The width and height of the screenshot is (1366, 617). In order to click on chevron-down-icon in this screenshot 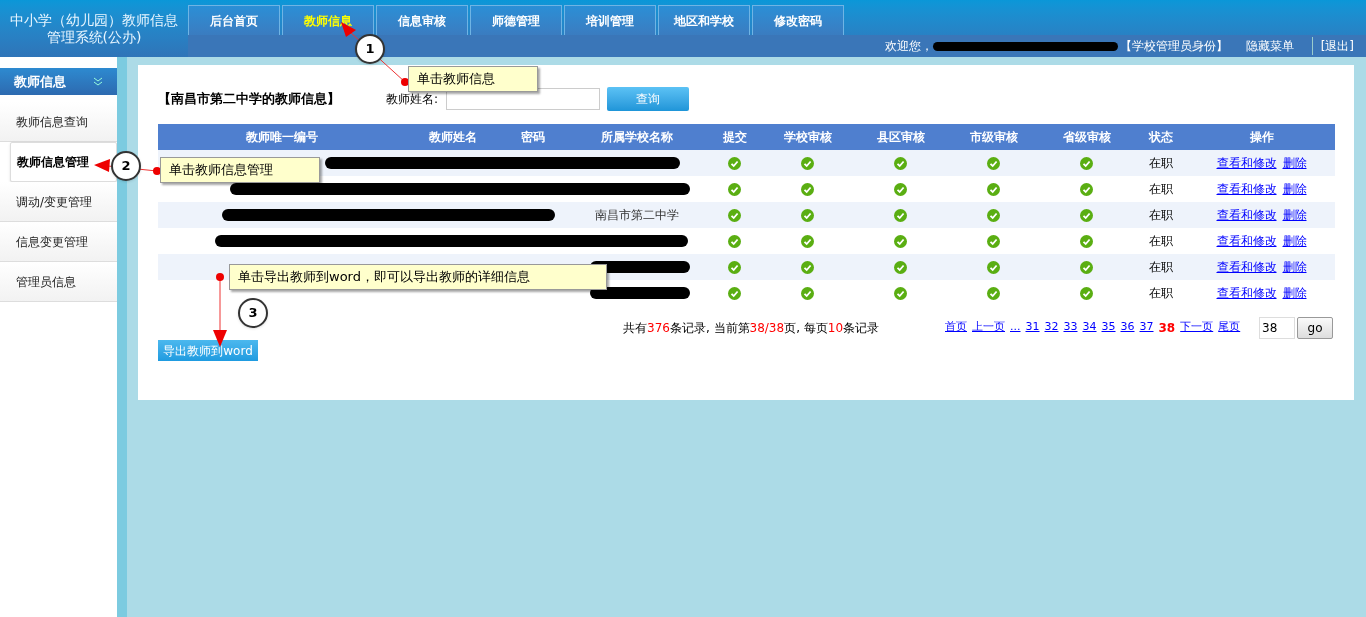, I will do `click(98, 81)`.